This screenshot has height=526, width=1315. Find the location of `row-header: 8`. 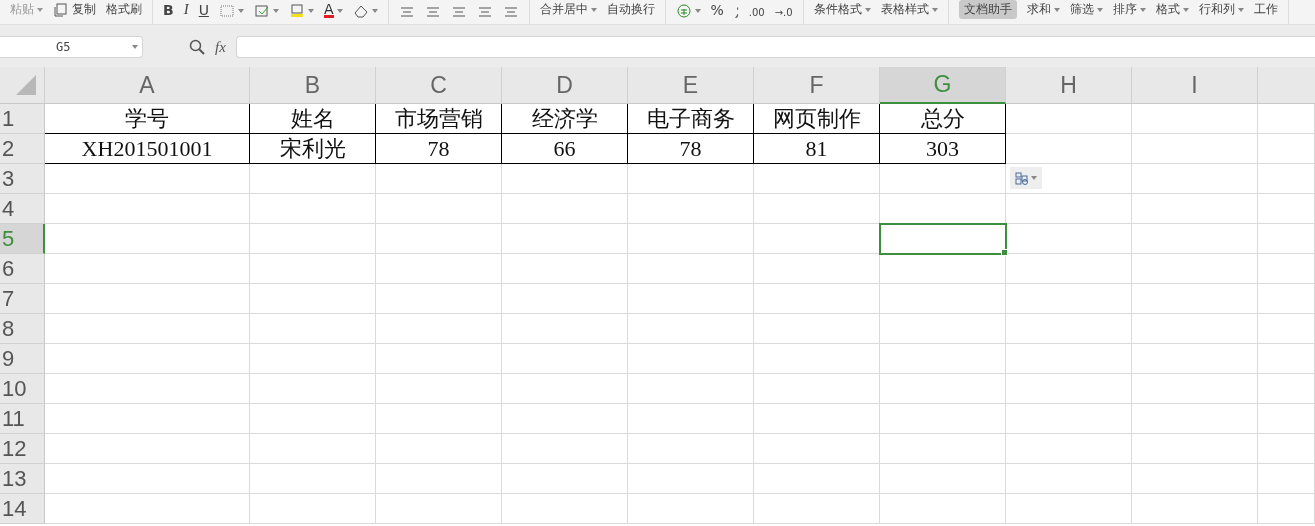

row-header: 8 is located at coordinates (22, 329).